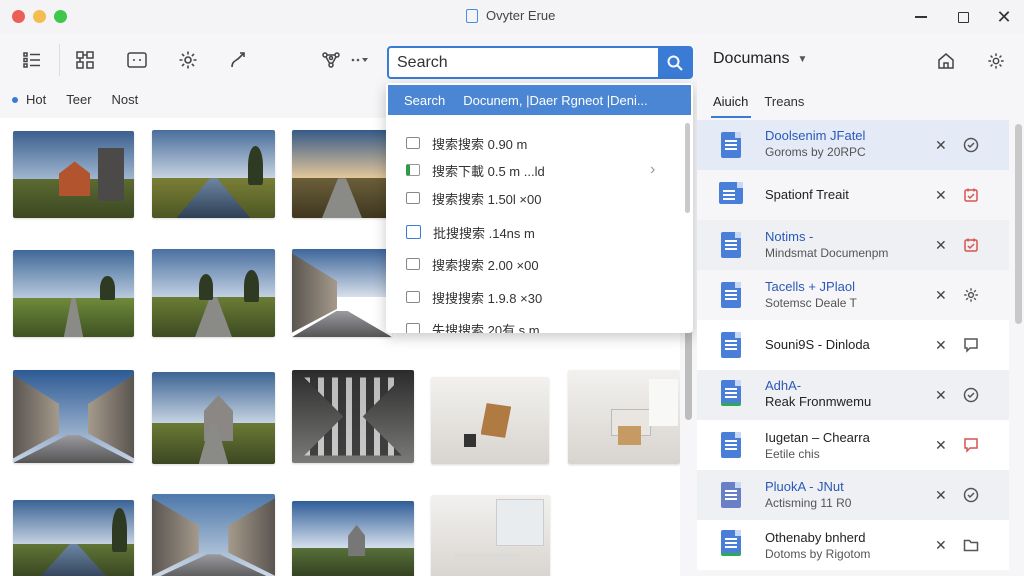 Image resolution: width=1024 pixels, height=576 pixels. Describe the element at coordinates (971, 545) in the screenshot. I see `folder-icon` at that location.